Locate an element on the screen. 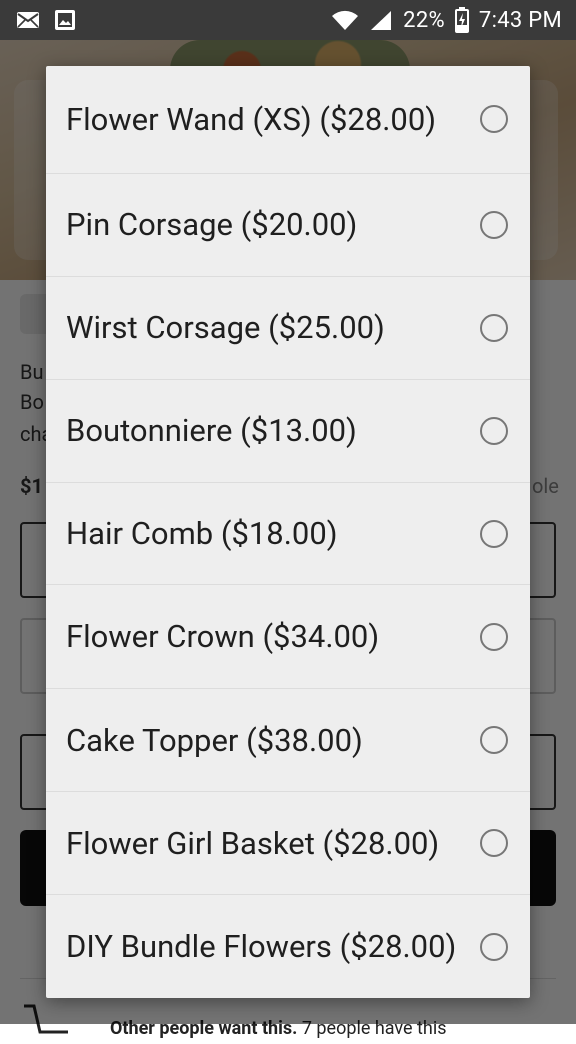 The image size is (576, 1044). option-label: Flower Crown ($34.00) is located at coordinates (223, 637).